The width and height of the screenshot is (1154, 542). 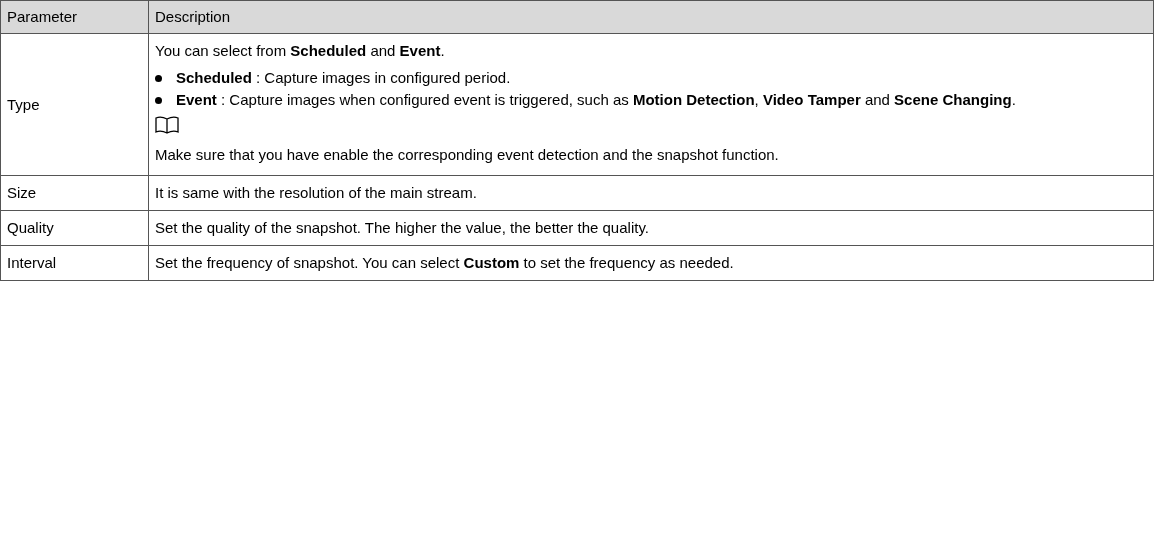 I want to click on note-text: Make sure that you have enable the corresponding event detection and the snapshot function., so click(x=467, y=155).